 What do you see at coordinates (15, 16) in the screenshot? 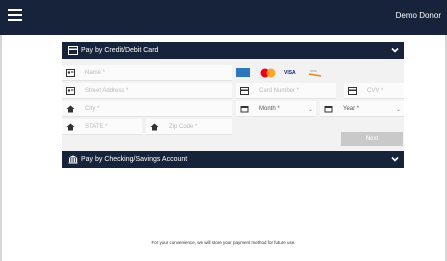
I see `menu-icon` at bounding box center [15, 16].